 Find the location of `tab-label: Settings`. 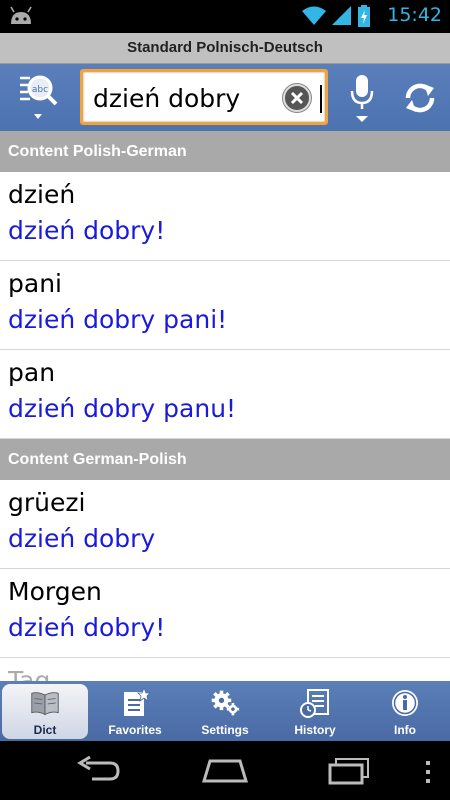

tab-label: Settings is located at coordinates (225, 730).